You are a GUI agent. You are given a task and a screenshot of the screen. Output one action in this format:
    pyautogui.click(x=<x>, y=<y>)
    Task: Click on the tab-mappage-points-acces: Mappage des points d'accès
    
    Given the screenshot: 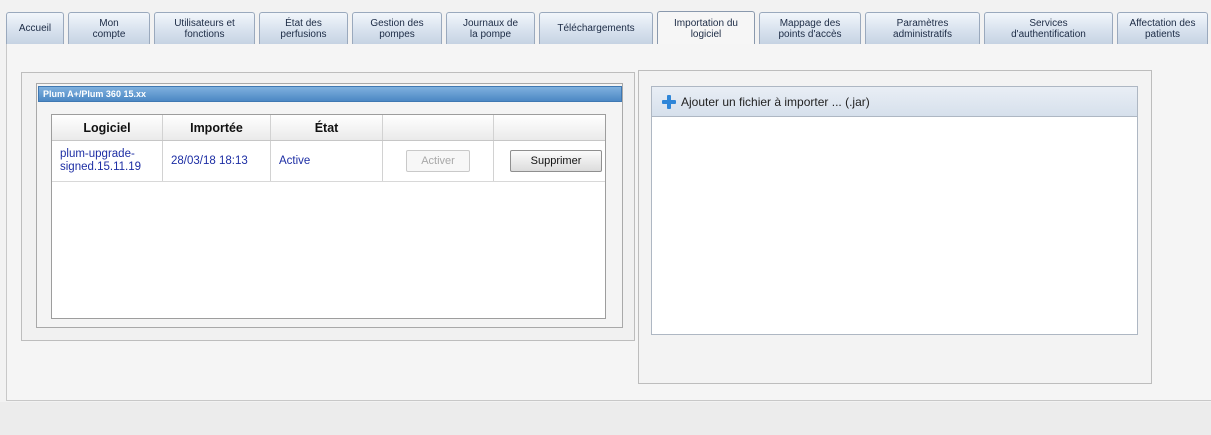 What is the action you would take?
    pyautogui.click(x=810, y=28)
    